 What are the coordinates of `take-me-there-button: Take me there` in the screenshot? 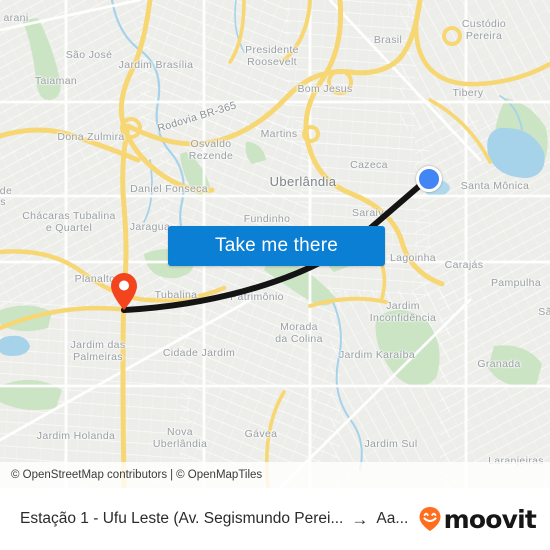 It's located at (276, 246).